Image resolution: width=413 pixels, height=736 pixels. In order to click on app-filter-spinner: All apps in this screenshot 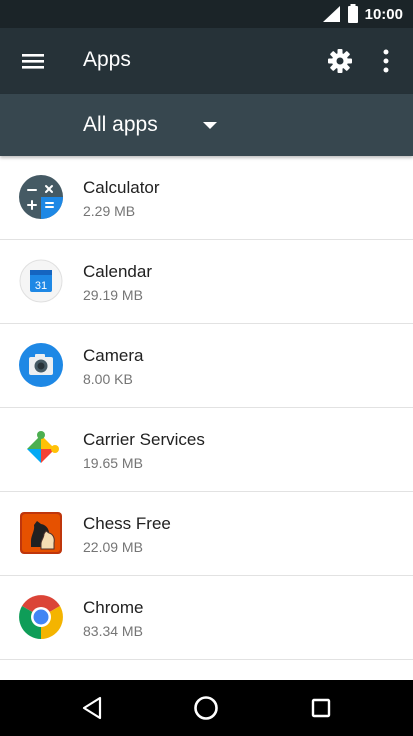, I will do `click(150, 125)`.